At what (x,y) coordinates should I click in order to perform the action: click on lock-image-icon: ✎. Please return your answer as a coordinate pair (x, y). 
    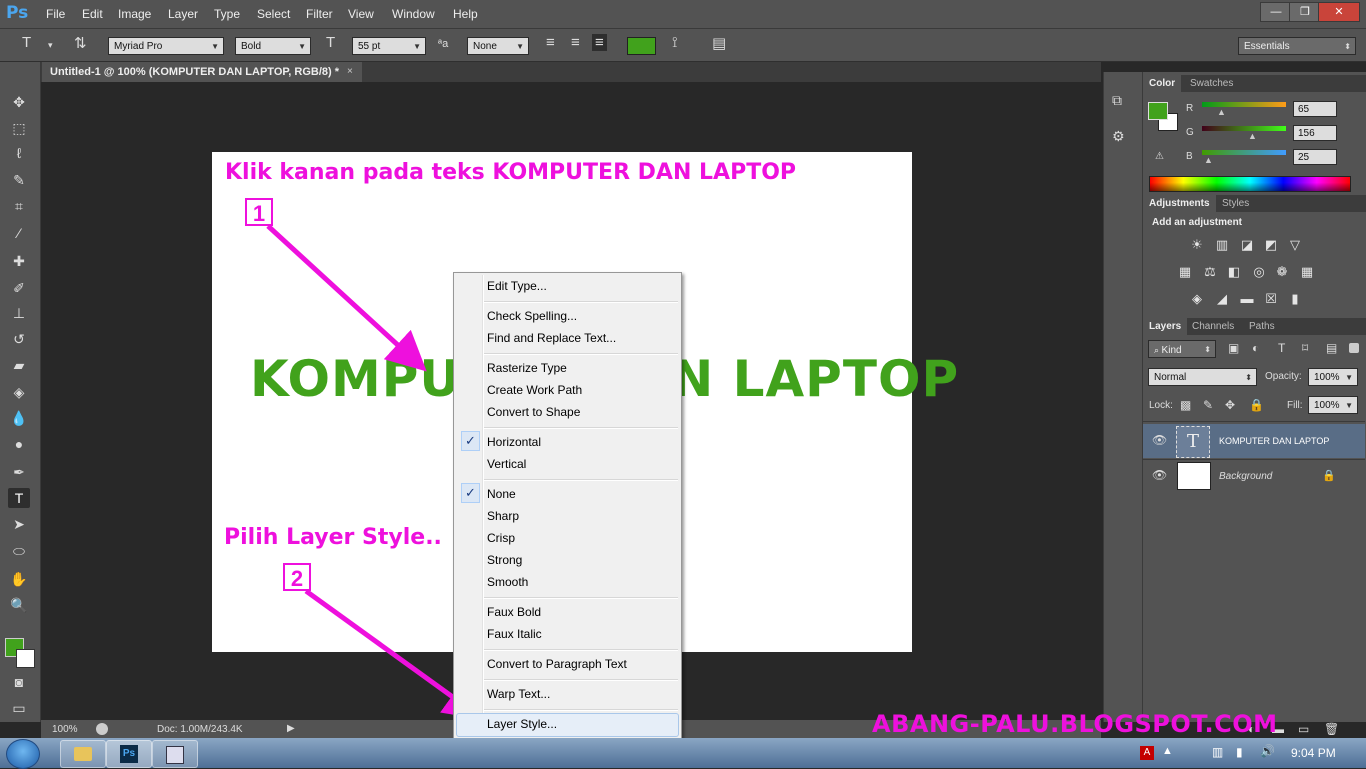
    Looking at the image, I should click on (1208, 405).